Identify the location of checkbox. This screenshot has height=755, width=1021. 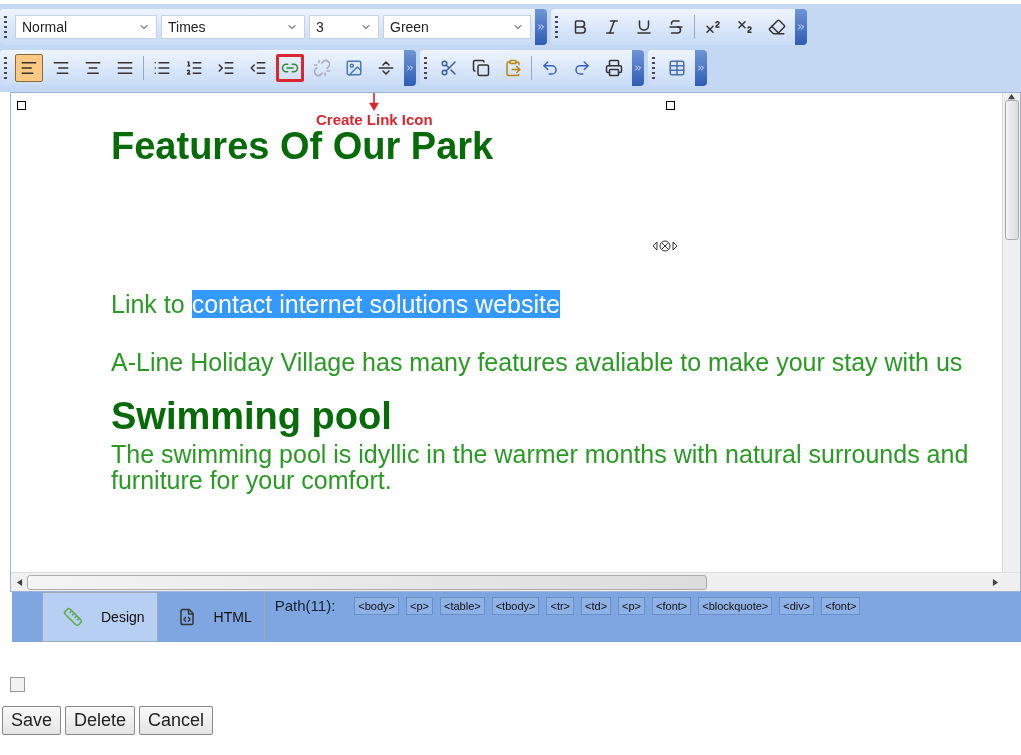
(17, 684).